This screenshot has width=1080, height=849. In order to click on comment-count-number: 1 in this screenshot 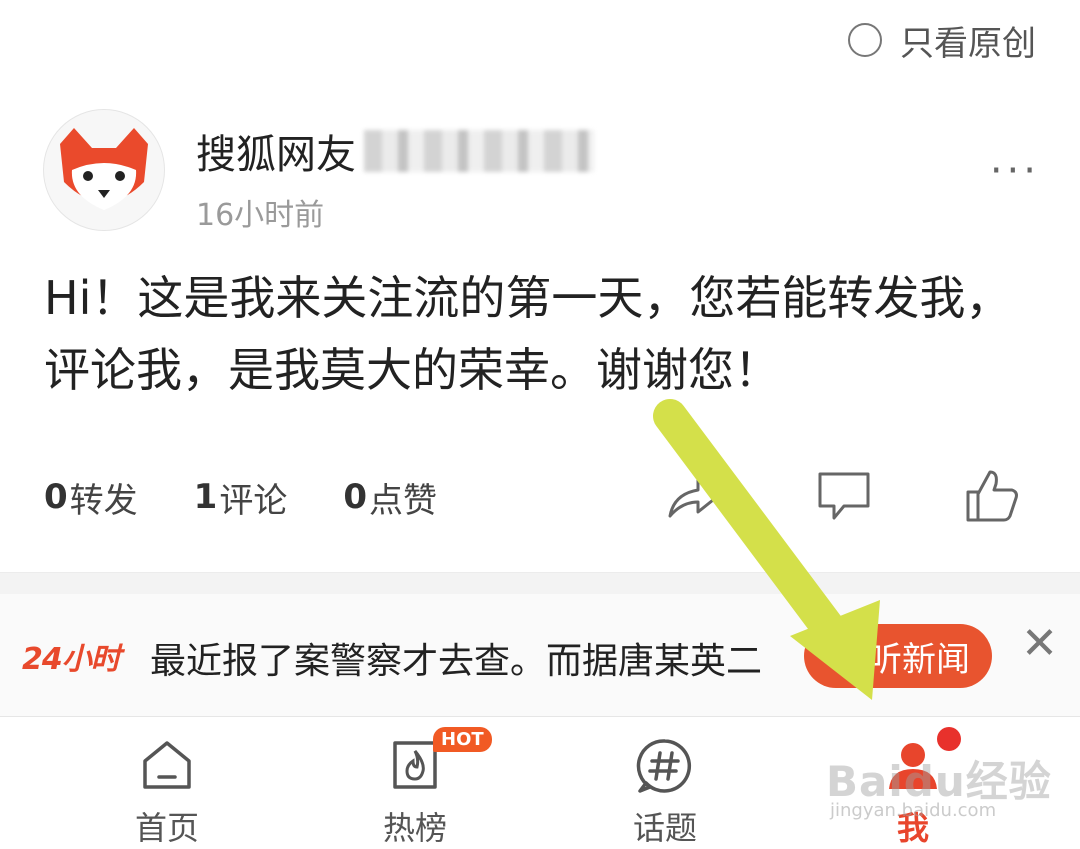, I will do `click(205, 497)`.